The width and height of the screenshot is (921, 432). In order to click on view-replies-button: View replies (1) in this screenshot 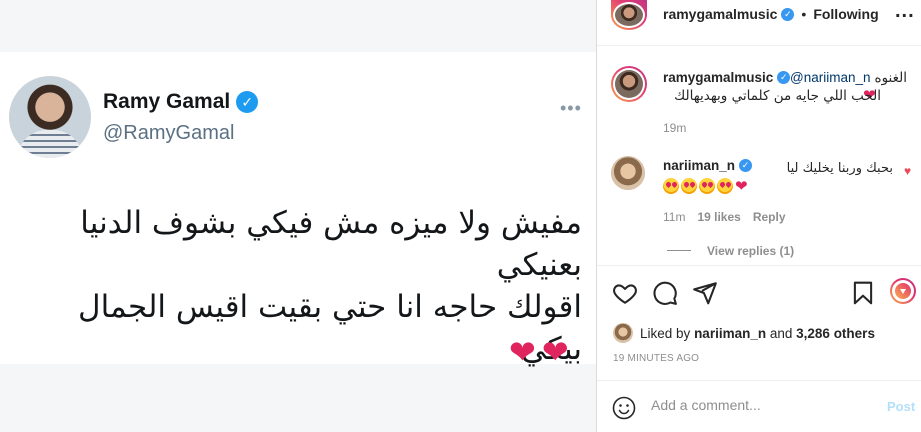, I will do `click(750, 251)`.